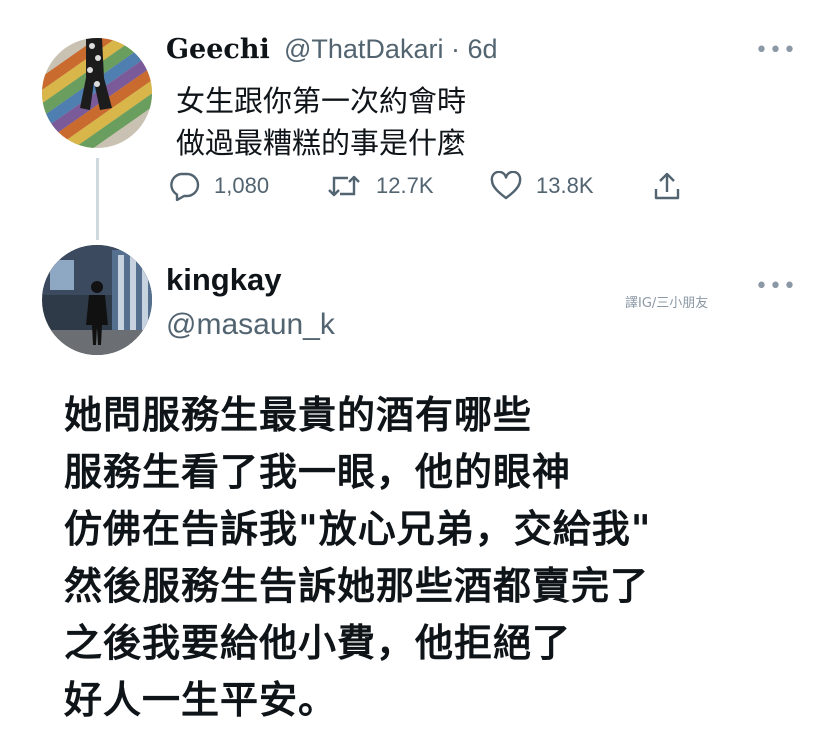 The width and height of the screenshot is (827, 740). What do you see at coordinates (506, 185) in the screenshot?
I see `heart-icon` at bounding box center [506, 185].